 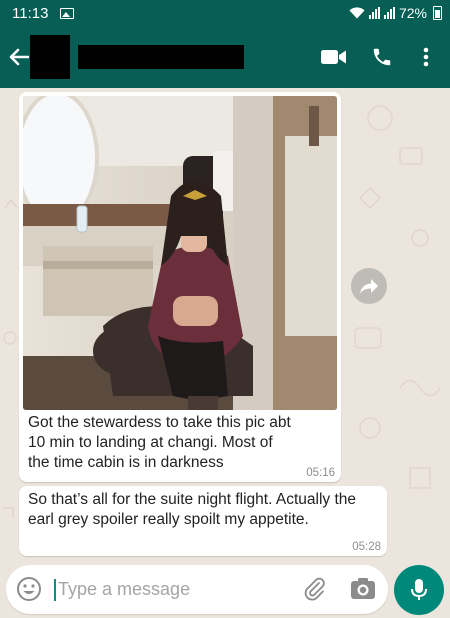 I want to click on contact-name-redacted, so click(x=161, y=57).